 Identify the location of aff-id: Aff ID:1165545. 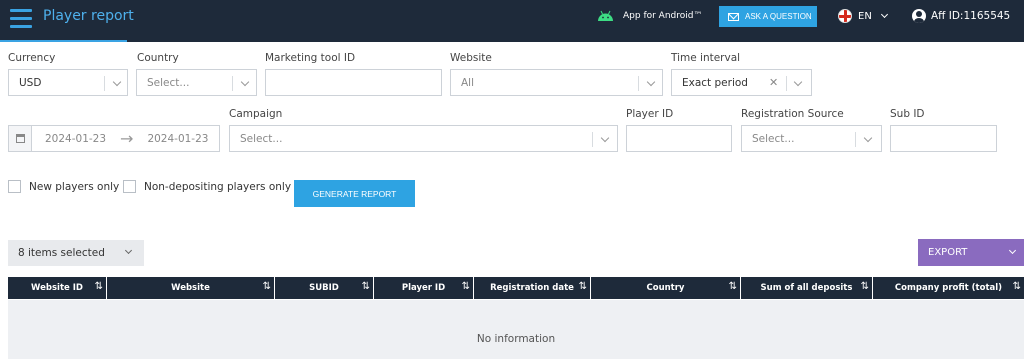
(971, 16).